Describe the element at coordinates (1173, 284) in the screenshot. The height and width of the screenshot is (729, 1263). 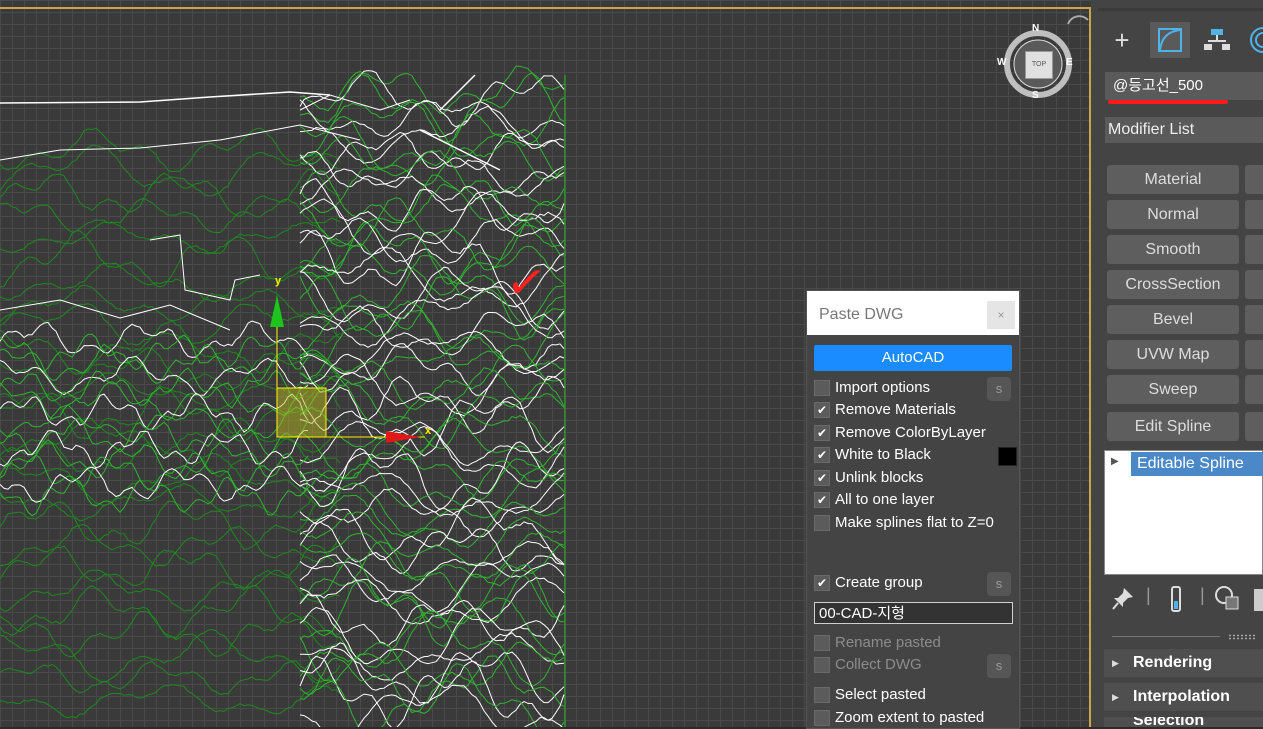
I see `modifier-button-crosssection: CrossSection` at that location.